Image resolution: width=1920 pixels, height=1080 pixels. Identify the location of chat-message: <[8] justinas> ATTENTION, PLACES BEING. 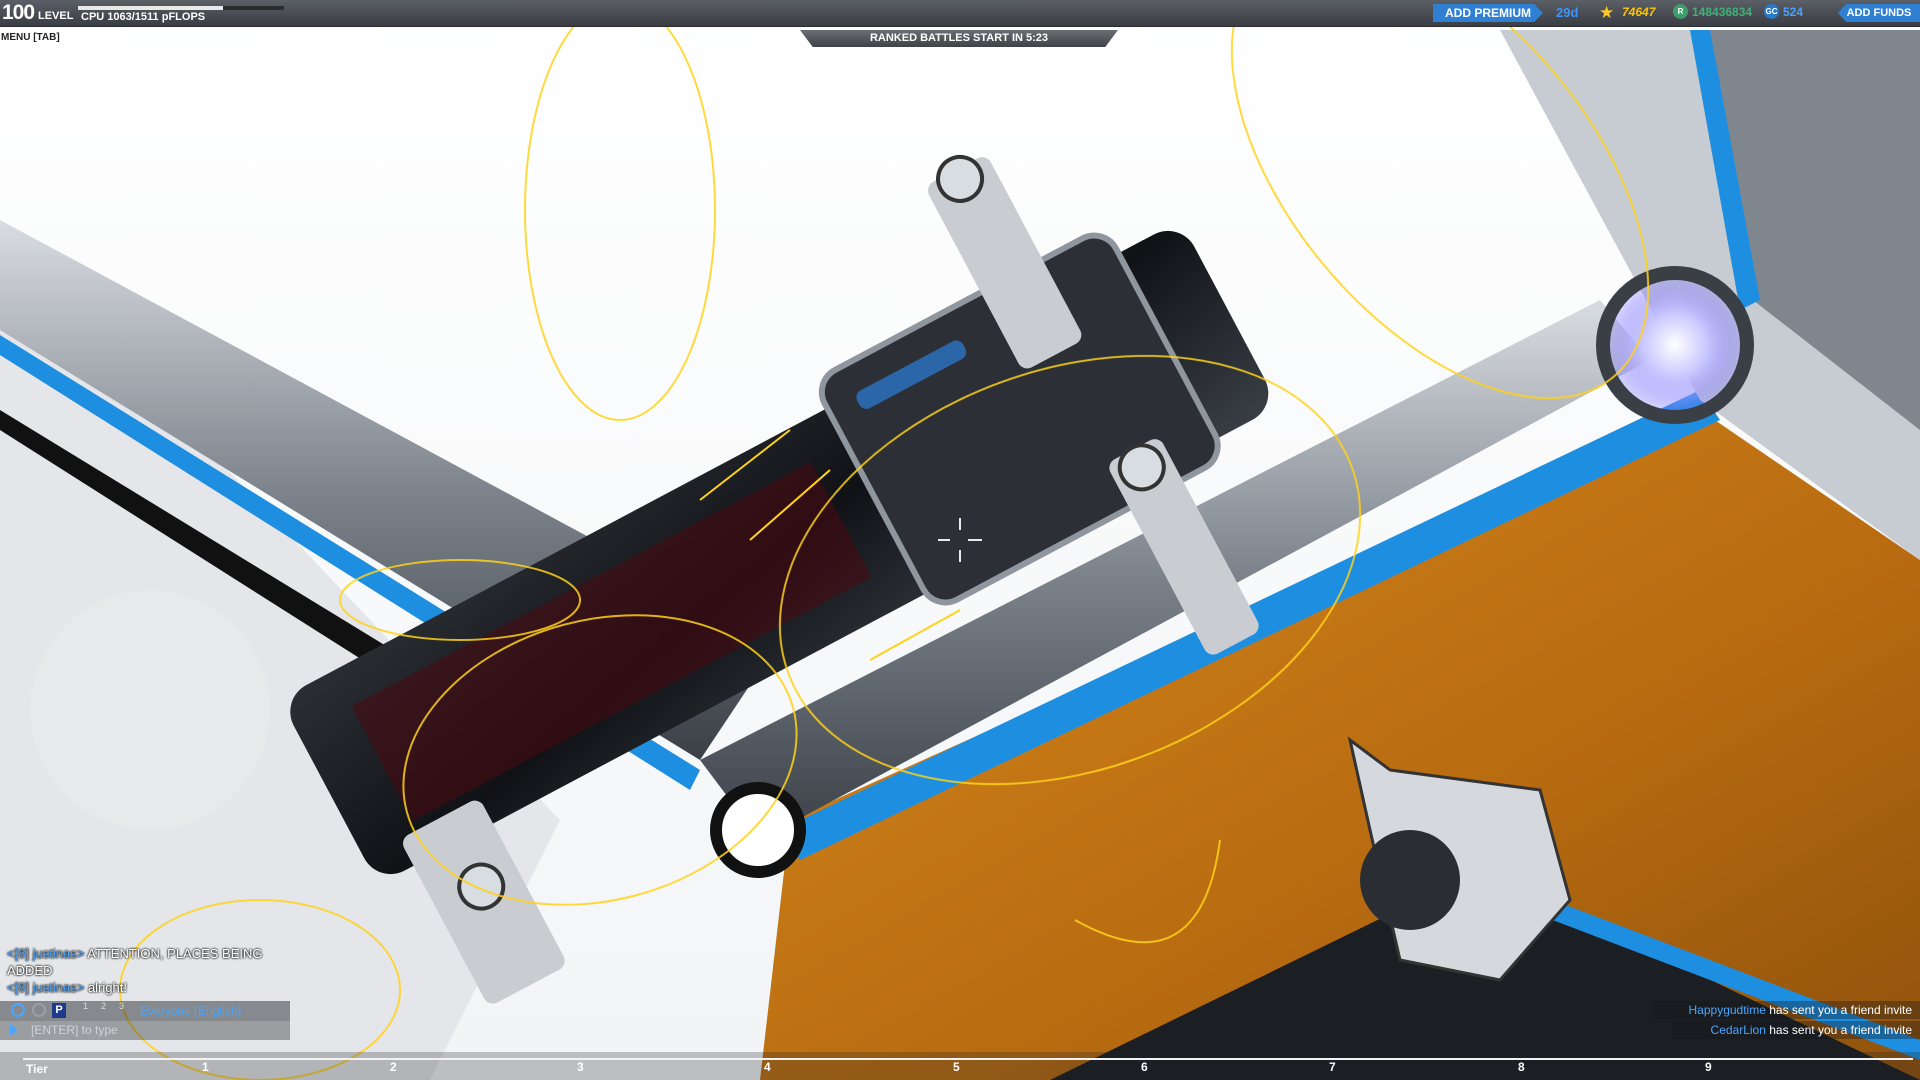
(135, 953).